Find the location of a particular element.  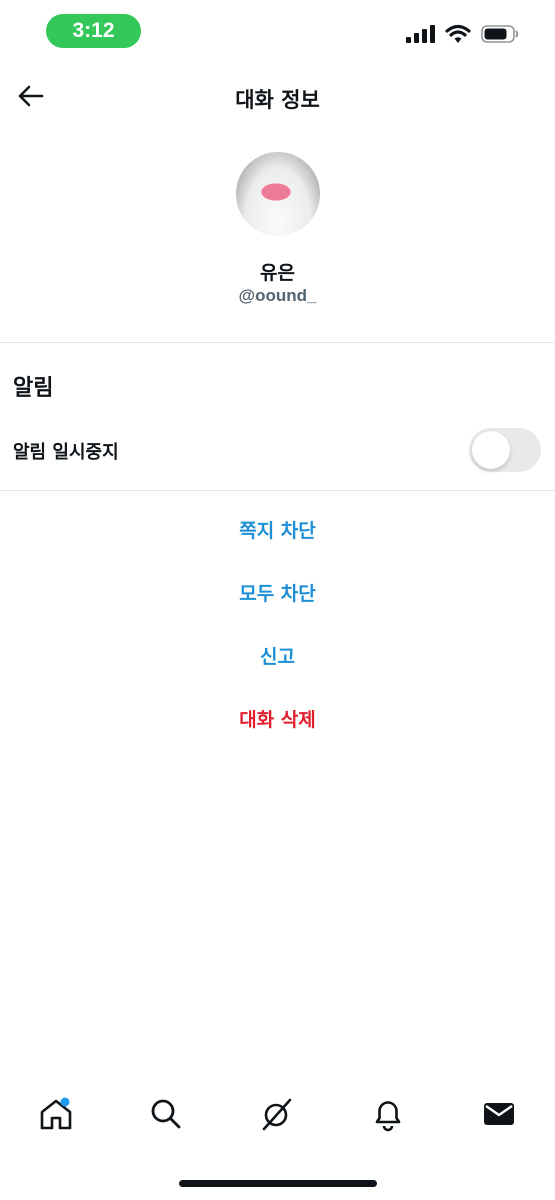

page-title: 대화 정보 is located at coordinates (277, 100).